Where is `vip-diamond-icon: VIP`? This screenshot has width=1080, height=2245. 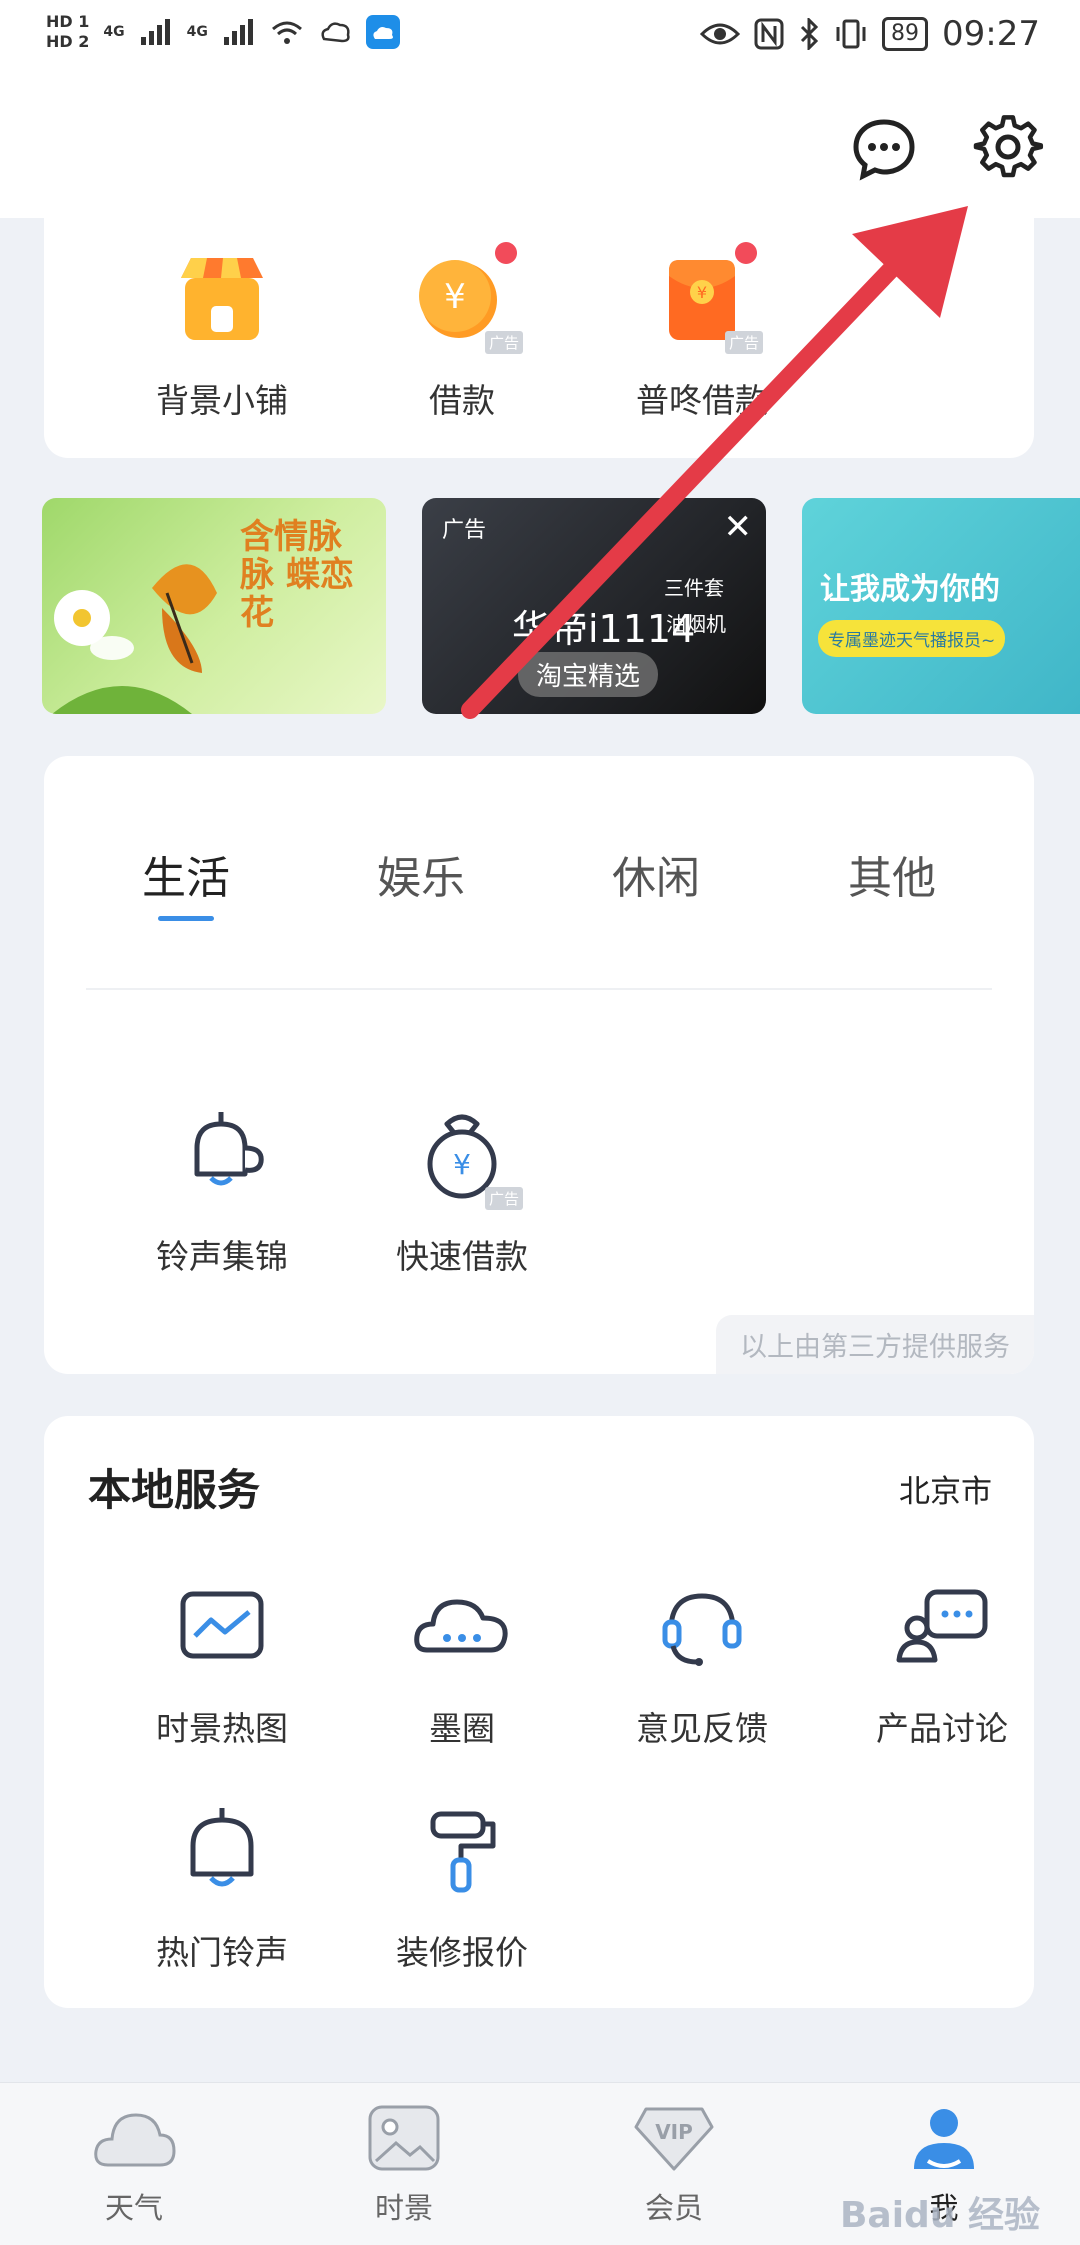 vip-diamond-icon: VIP is located at coordinates (674, 2139).